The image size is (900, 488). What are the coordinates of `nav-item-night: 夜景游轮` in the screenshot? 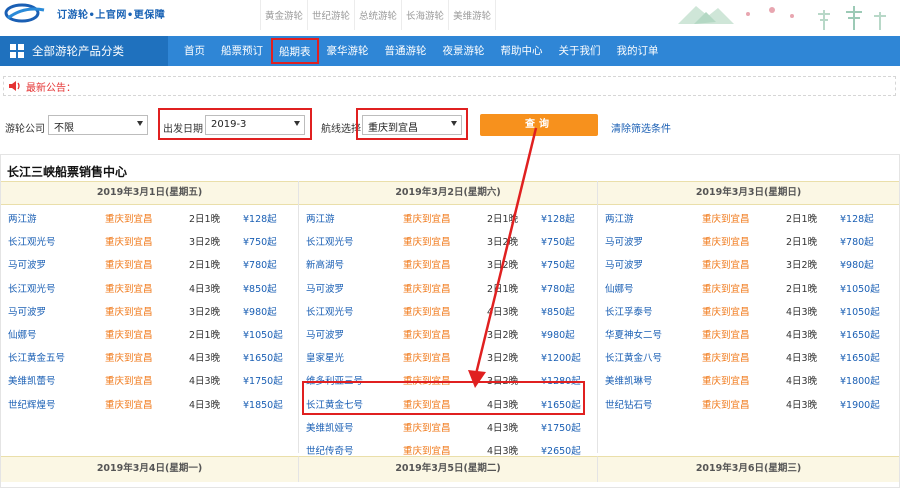 It's located at (464, 51).